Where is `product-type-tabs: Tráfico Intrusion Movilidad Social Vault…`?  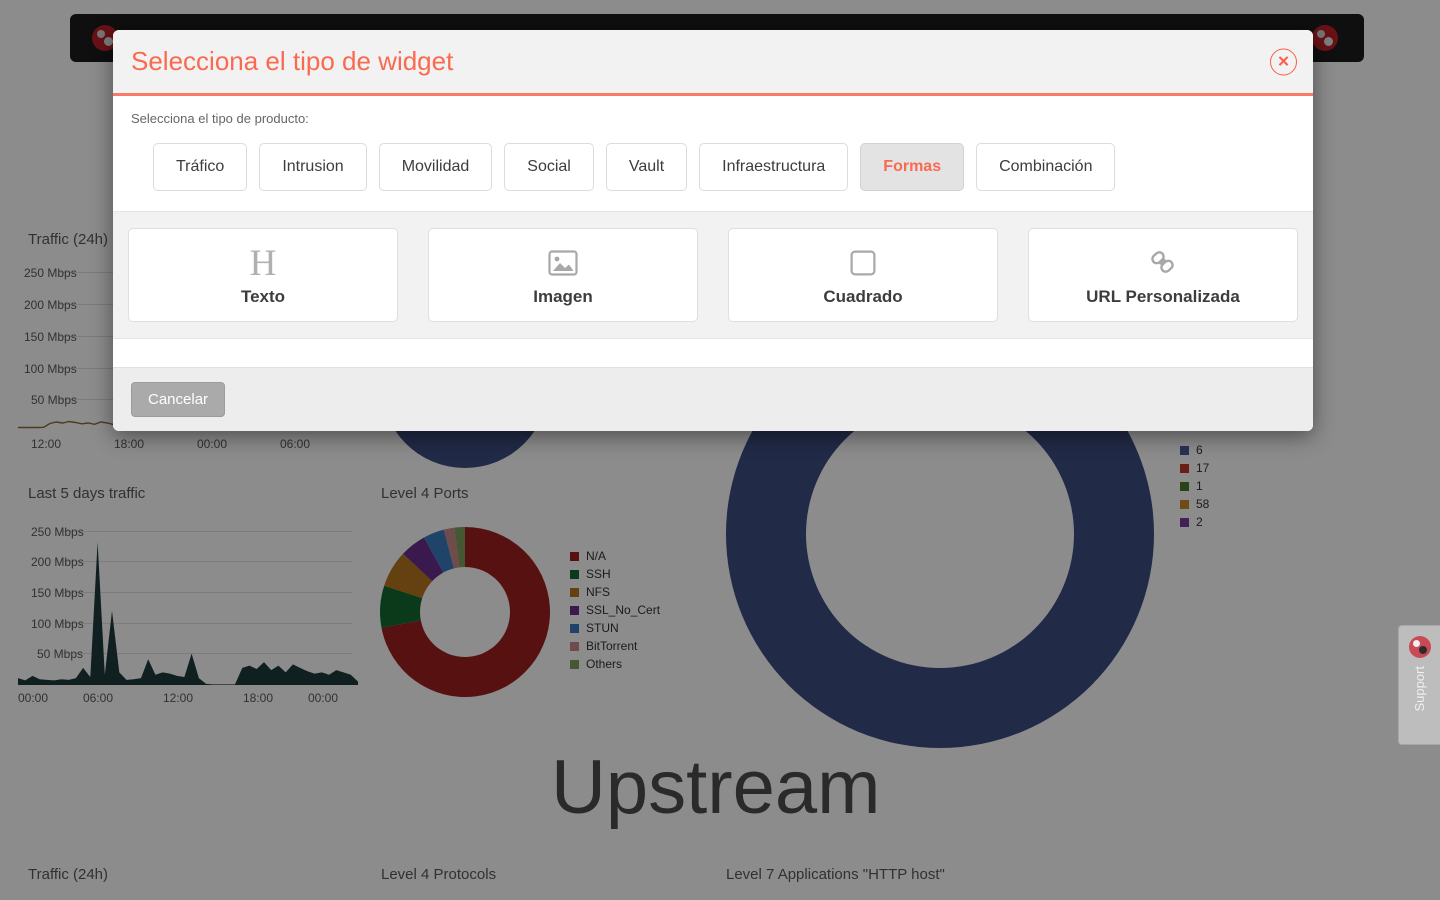 product-type-tabs: Tráfico Intrusion Movilidad Social Vault… is located at coordinates (713, 168).